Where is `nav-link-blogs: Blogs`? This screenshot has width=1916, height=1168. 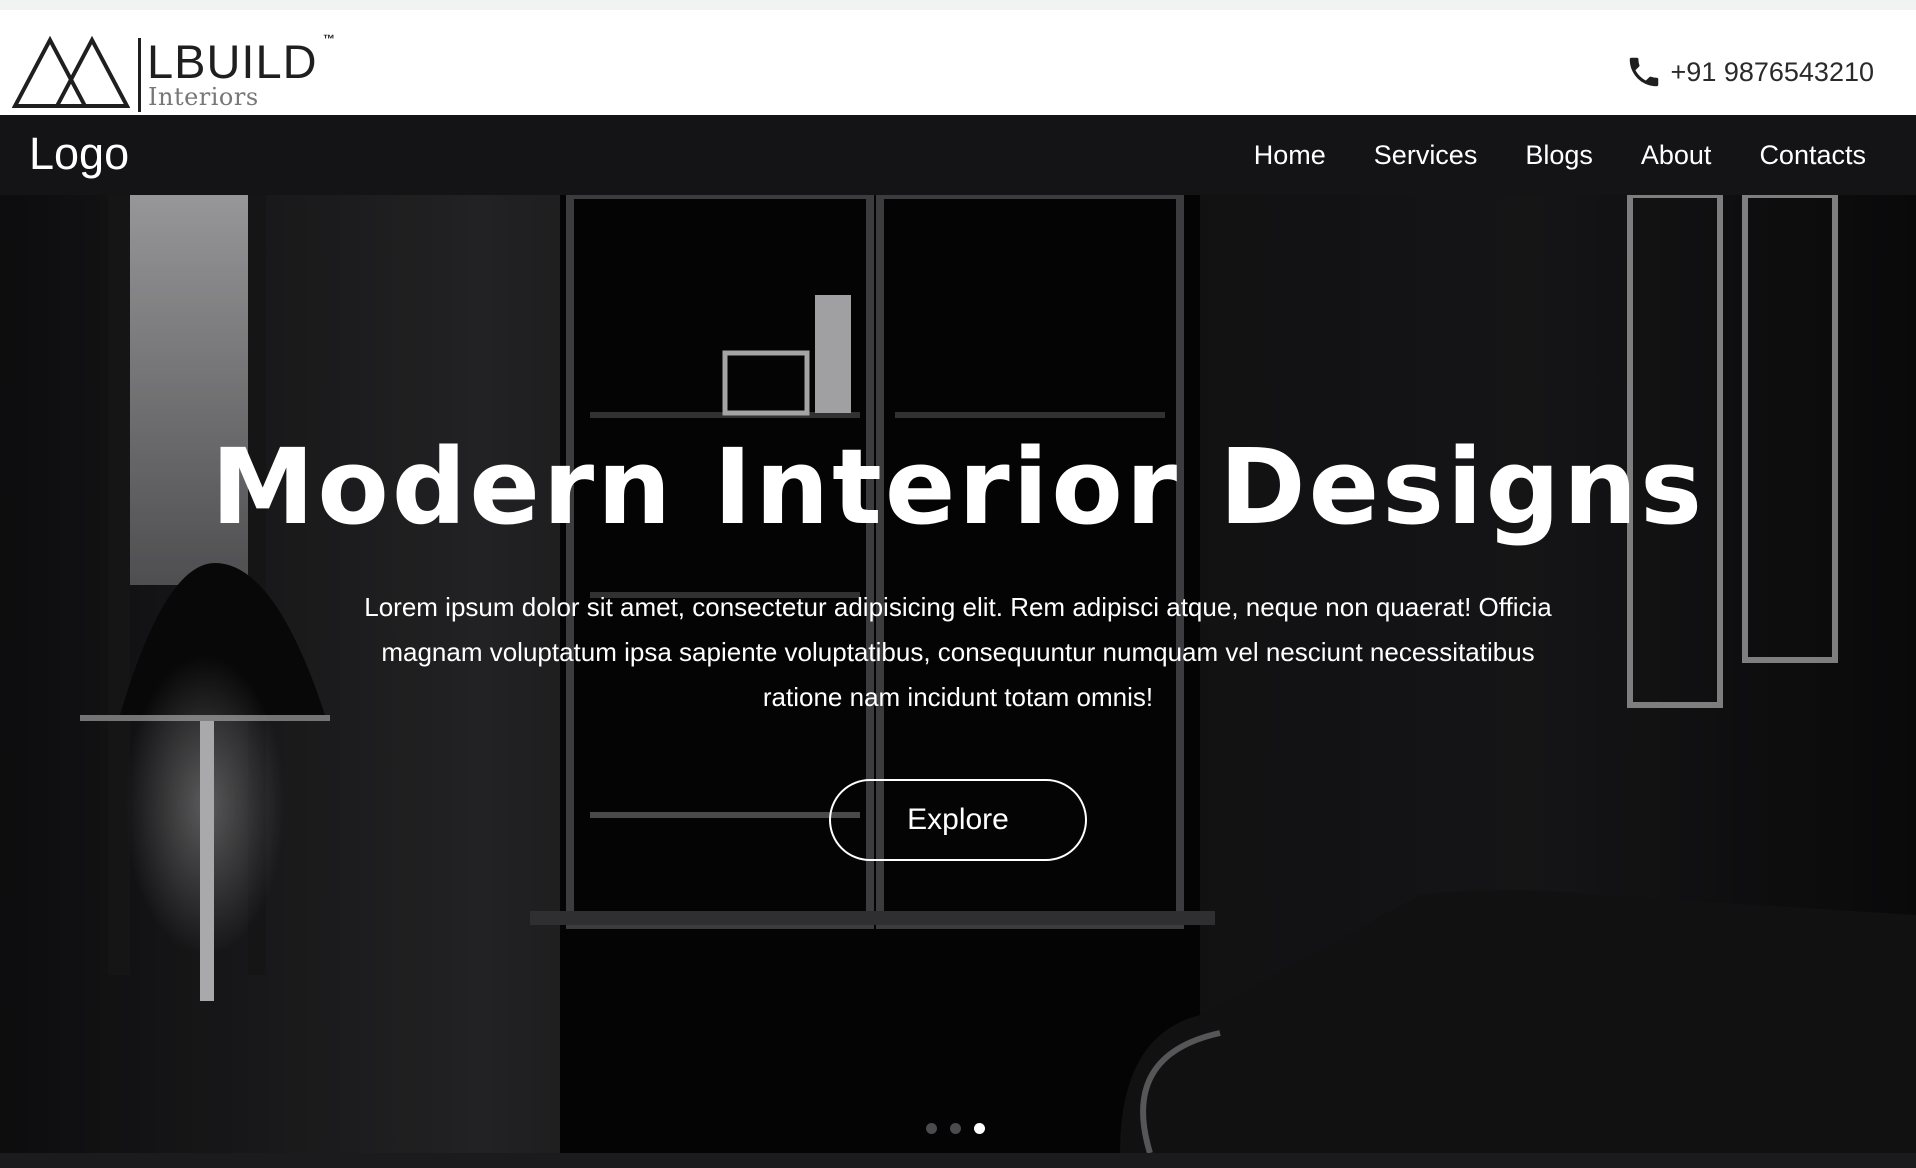
nav-link-blogs: Blogs is located at coordinates (1559, 155).